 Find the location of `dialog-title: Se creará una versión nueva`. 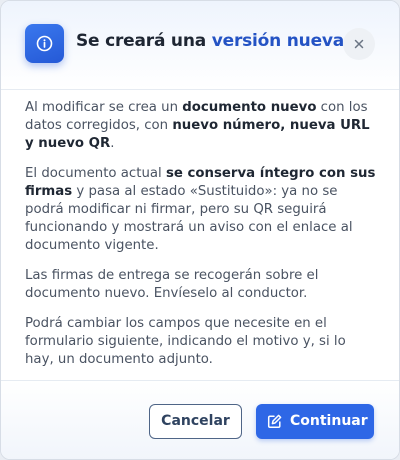

dialog-title: Se creará una versión nueva is located at coordinates (210, 41).